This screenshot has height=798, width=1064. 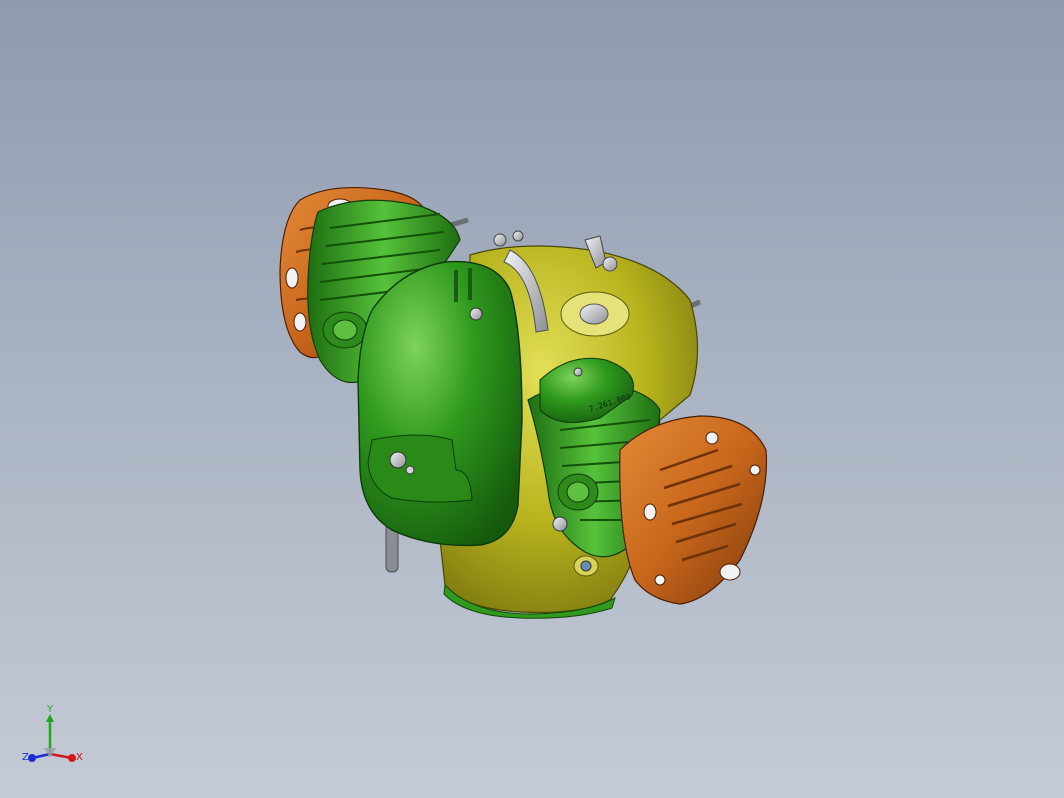 I want to click on triad-z-label: Z, so click(x=25, y=757).